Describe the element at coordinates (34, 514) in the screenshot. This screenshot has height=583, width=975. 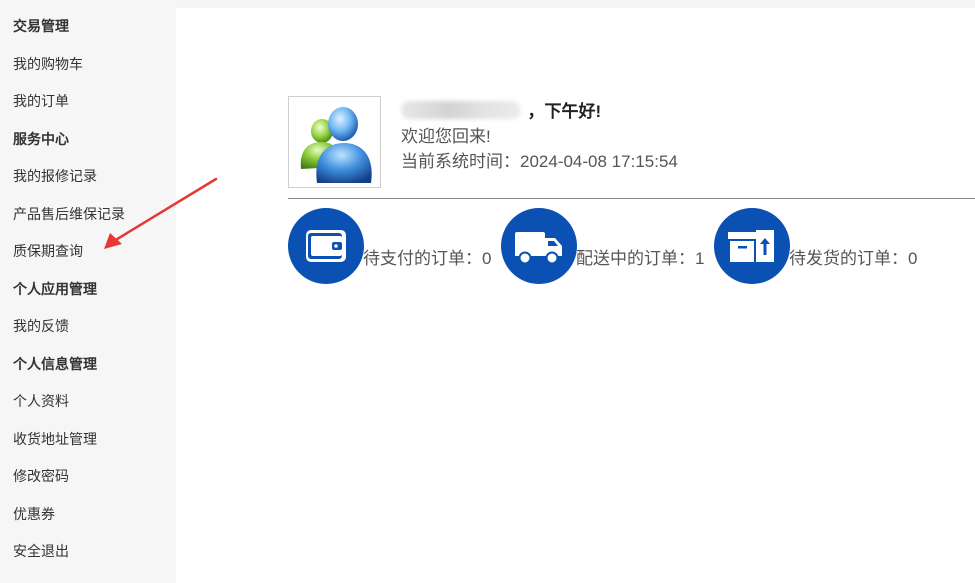
I see `sidebar-item-coupons: 优惠券` at that location.